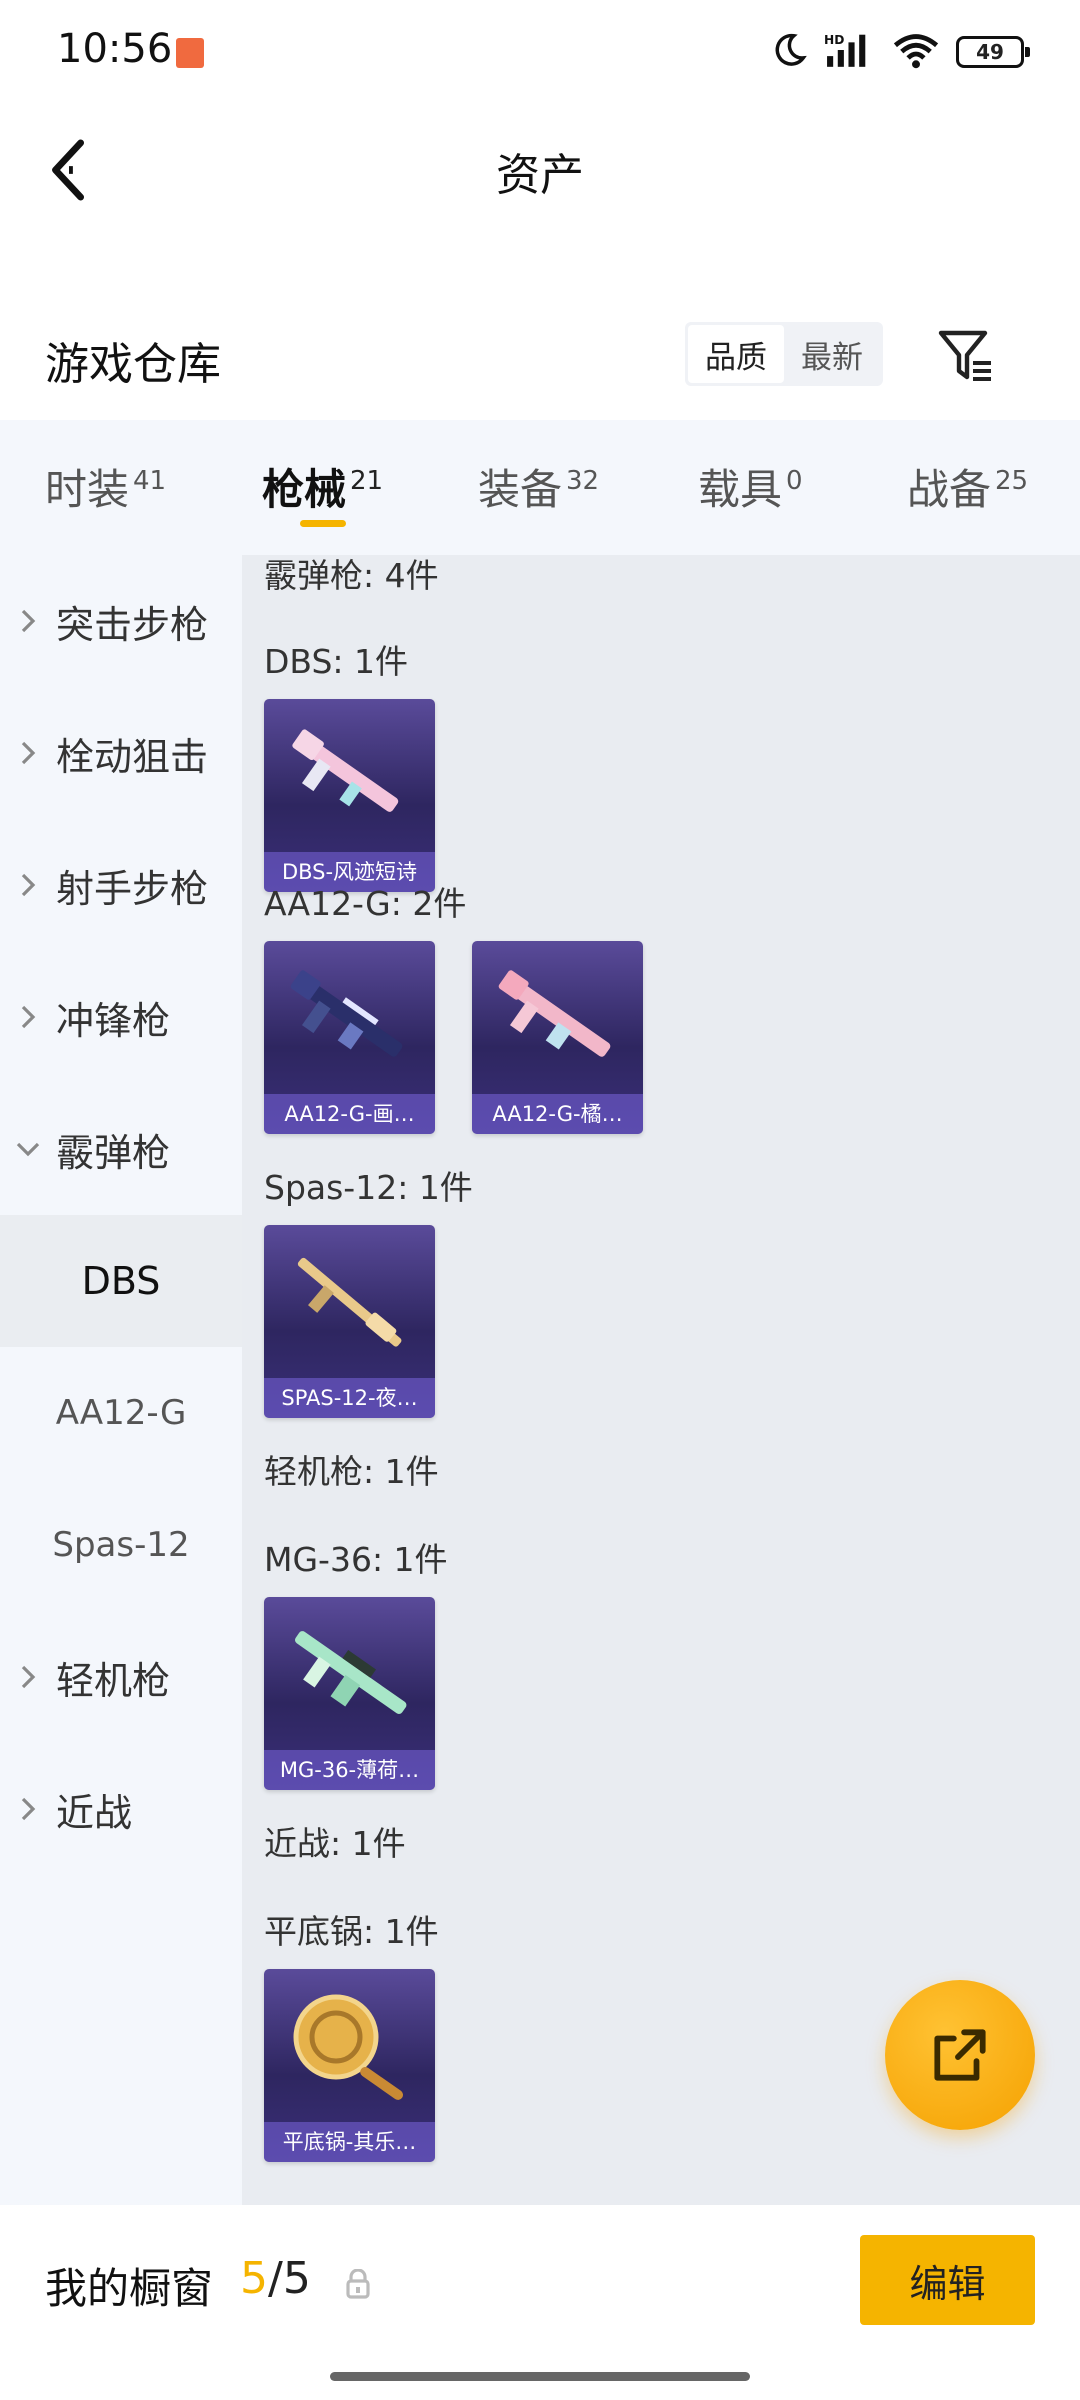 The width and height of the screenshot is (1080, 2400). Describe the element at coordinates (916, 52) in the screenshot. I see `wifi-icon` at that location.